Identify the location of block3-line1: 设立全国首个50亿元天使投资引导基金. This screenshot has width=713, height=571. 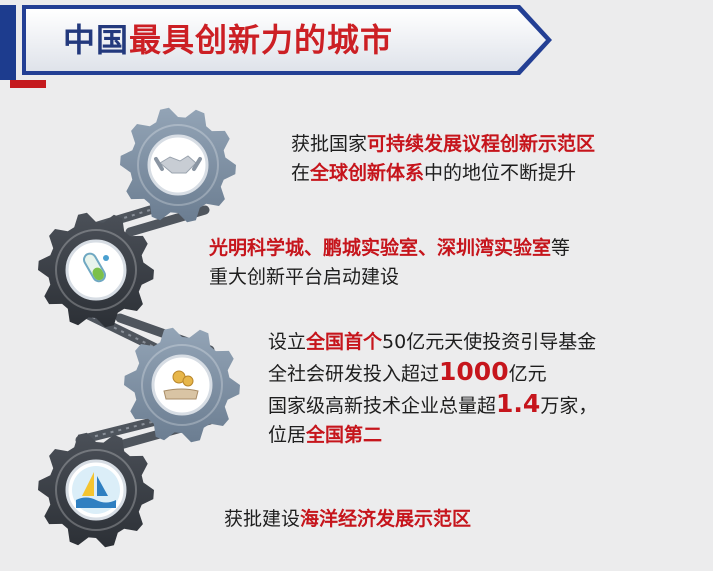
(432, 342).